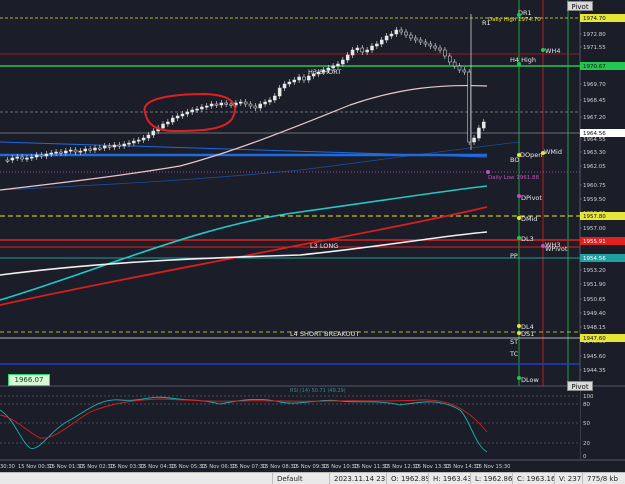  What do you see at coordinates (594, 229) in the screenshot?
I see `price-tick-label: 1957.00` at bounding box center [594, 229].